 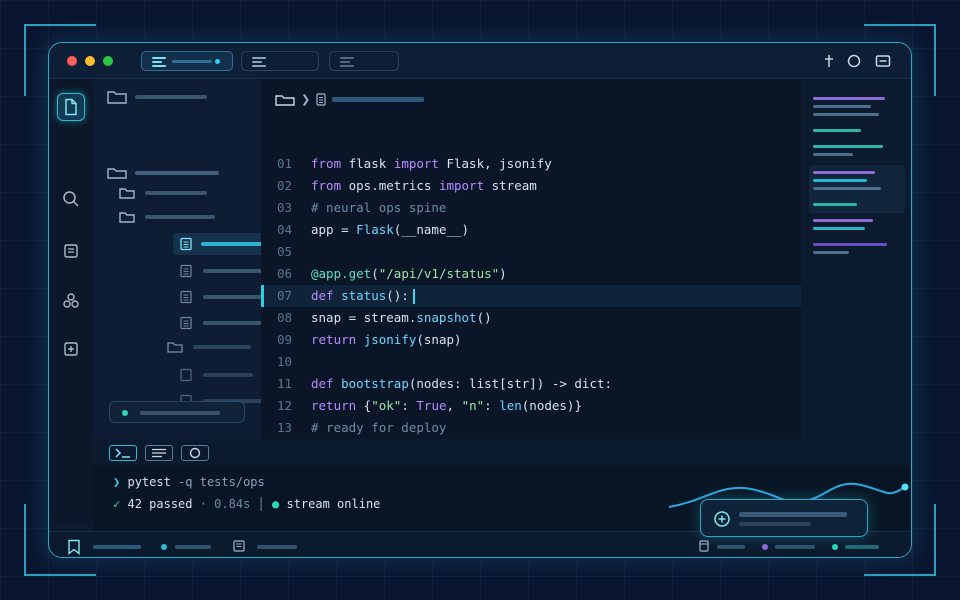 What do you see at coordinates (74, 547) in the screenshot?
I see `bookmark-icon` at bounding box center [74, 547].